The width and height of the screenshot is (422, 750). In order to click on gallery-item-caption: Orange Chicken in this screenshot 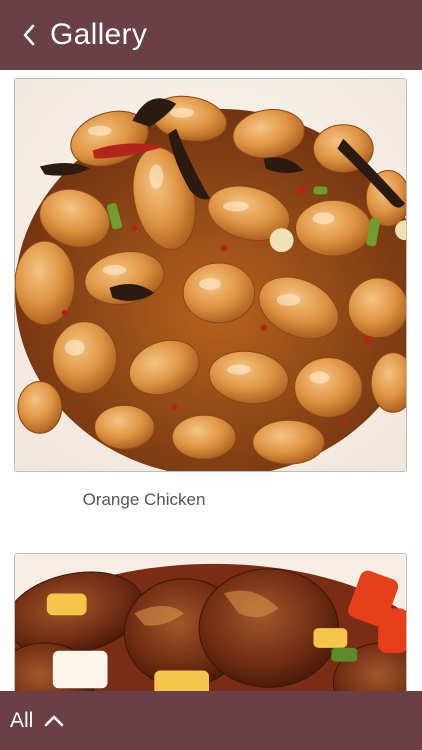, I will do `click(144, 499)`.